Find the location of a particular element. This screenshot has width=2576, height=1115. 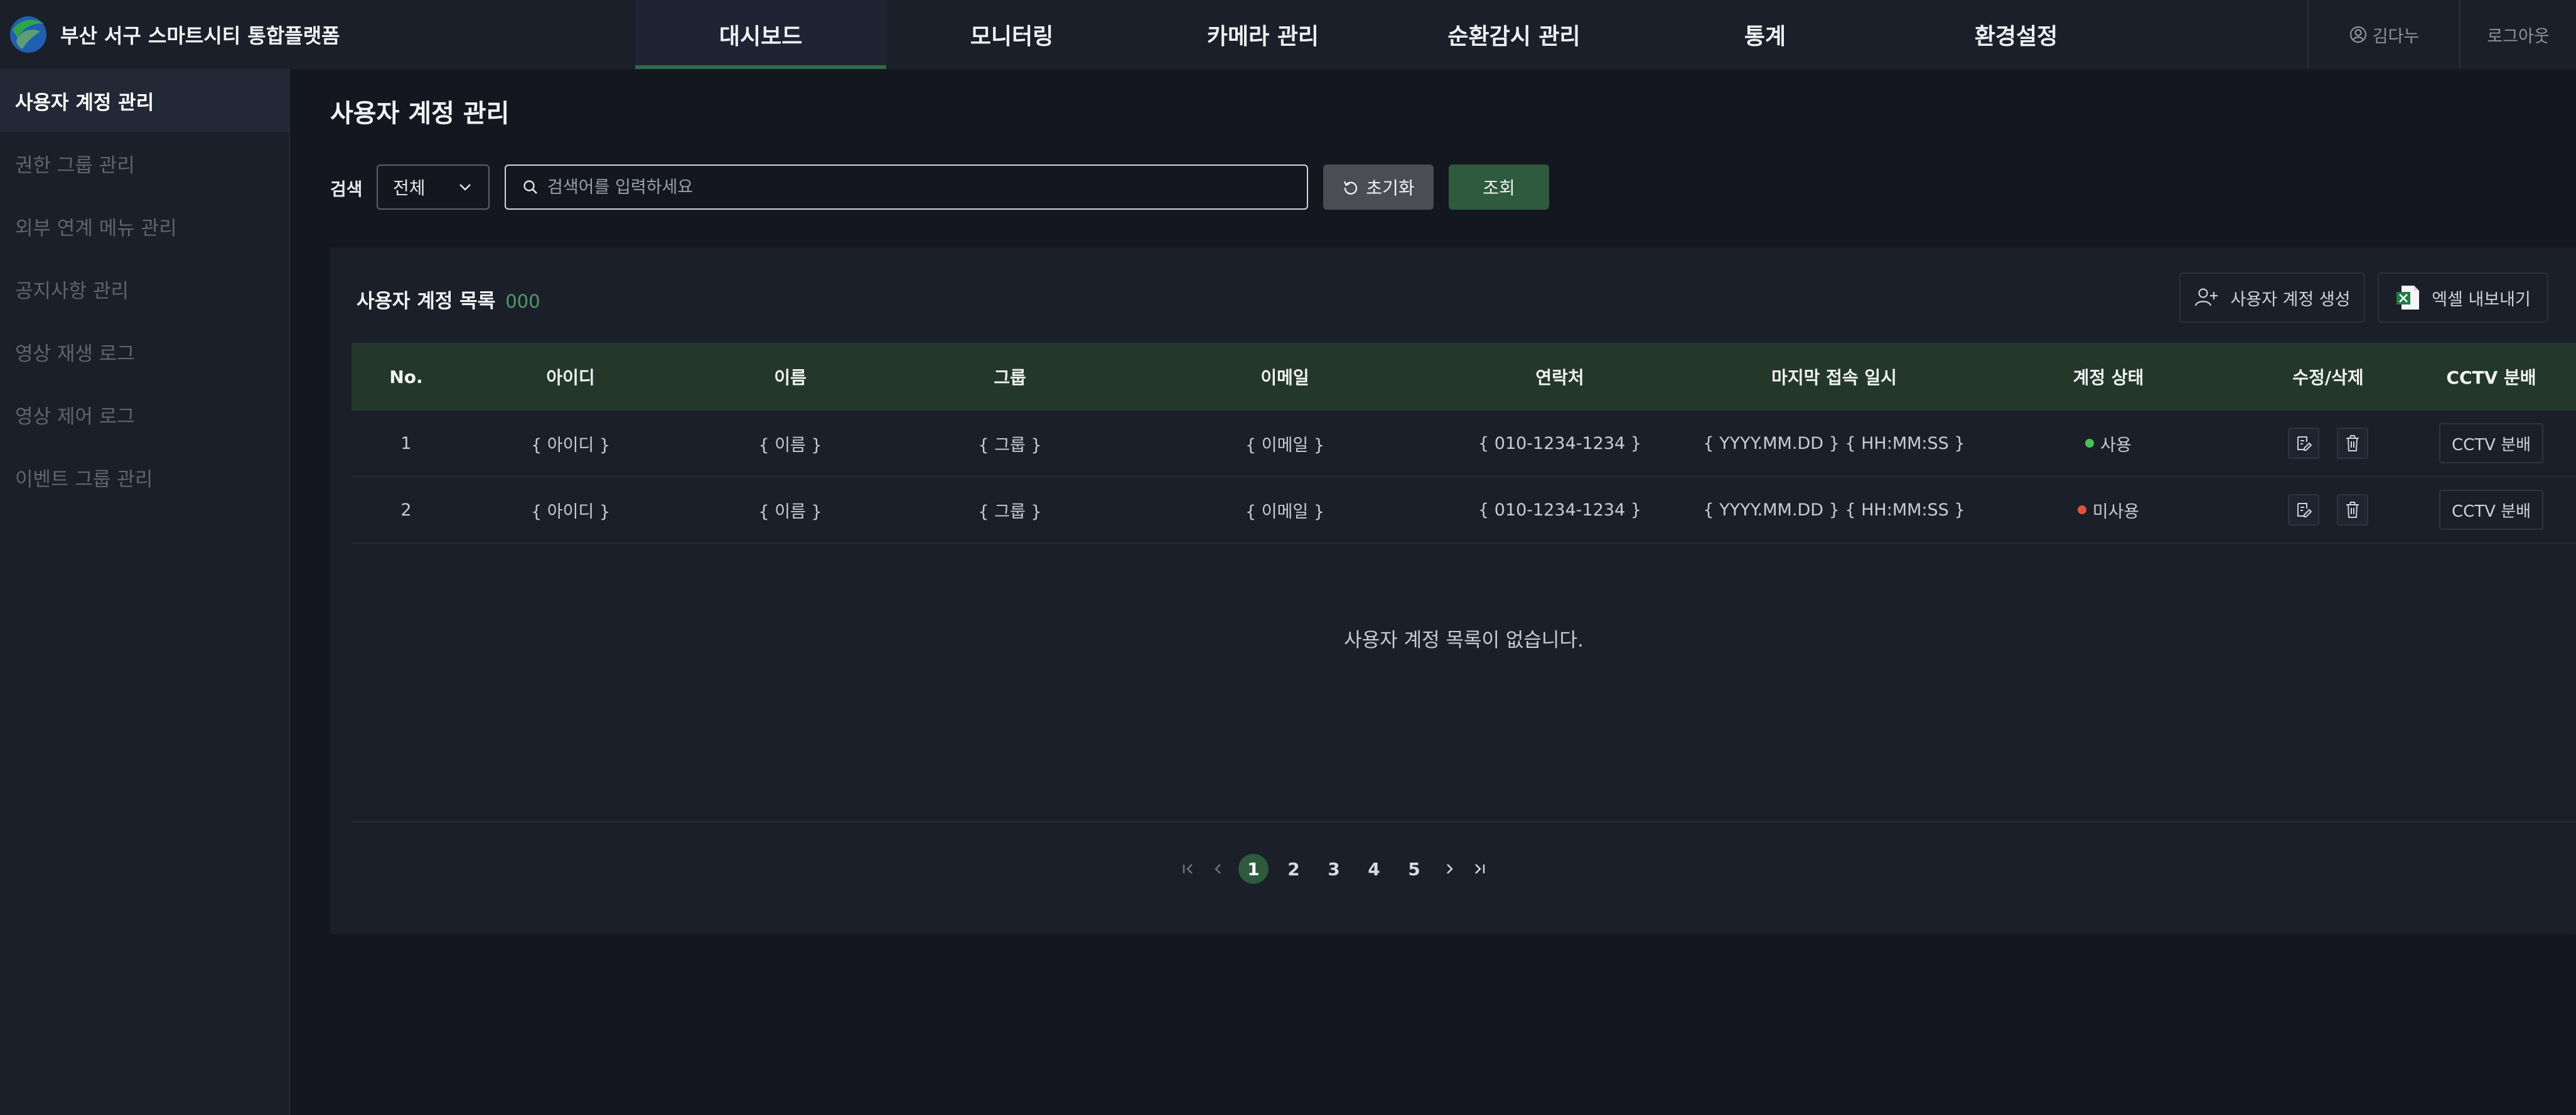

brand-name: 부산 서구 스마트시티 통합플랫폼 is located at coordinates (200, 36).